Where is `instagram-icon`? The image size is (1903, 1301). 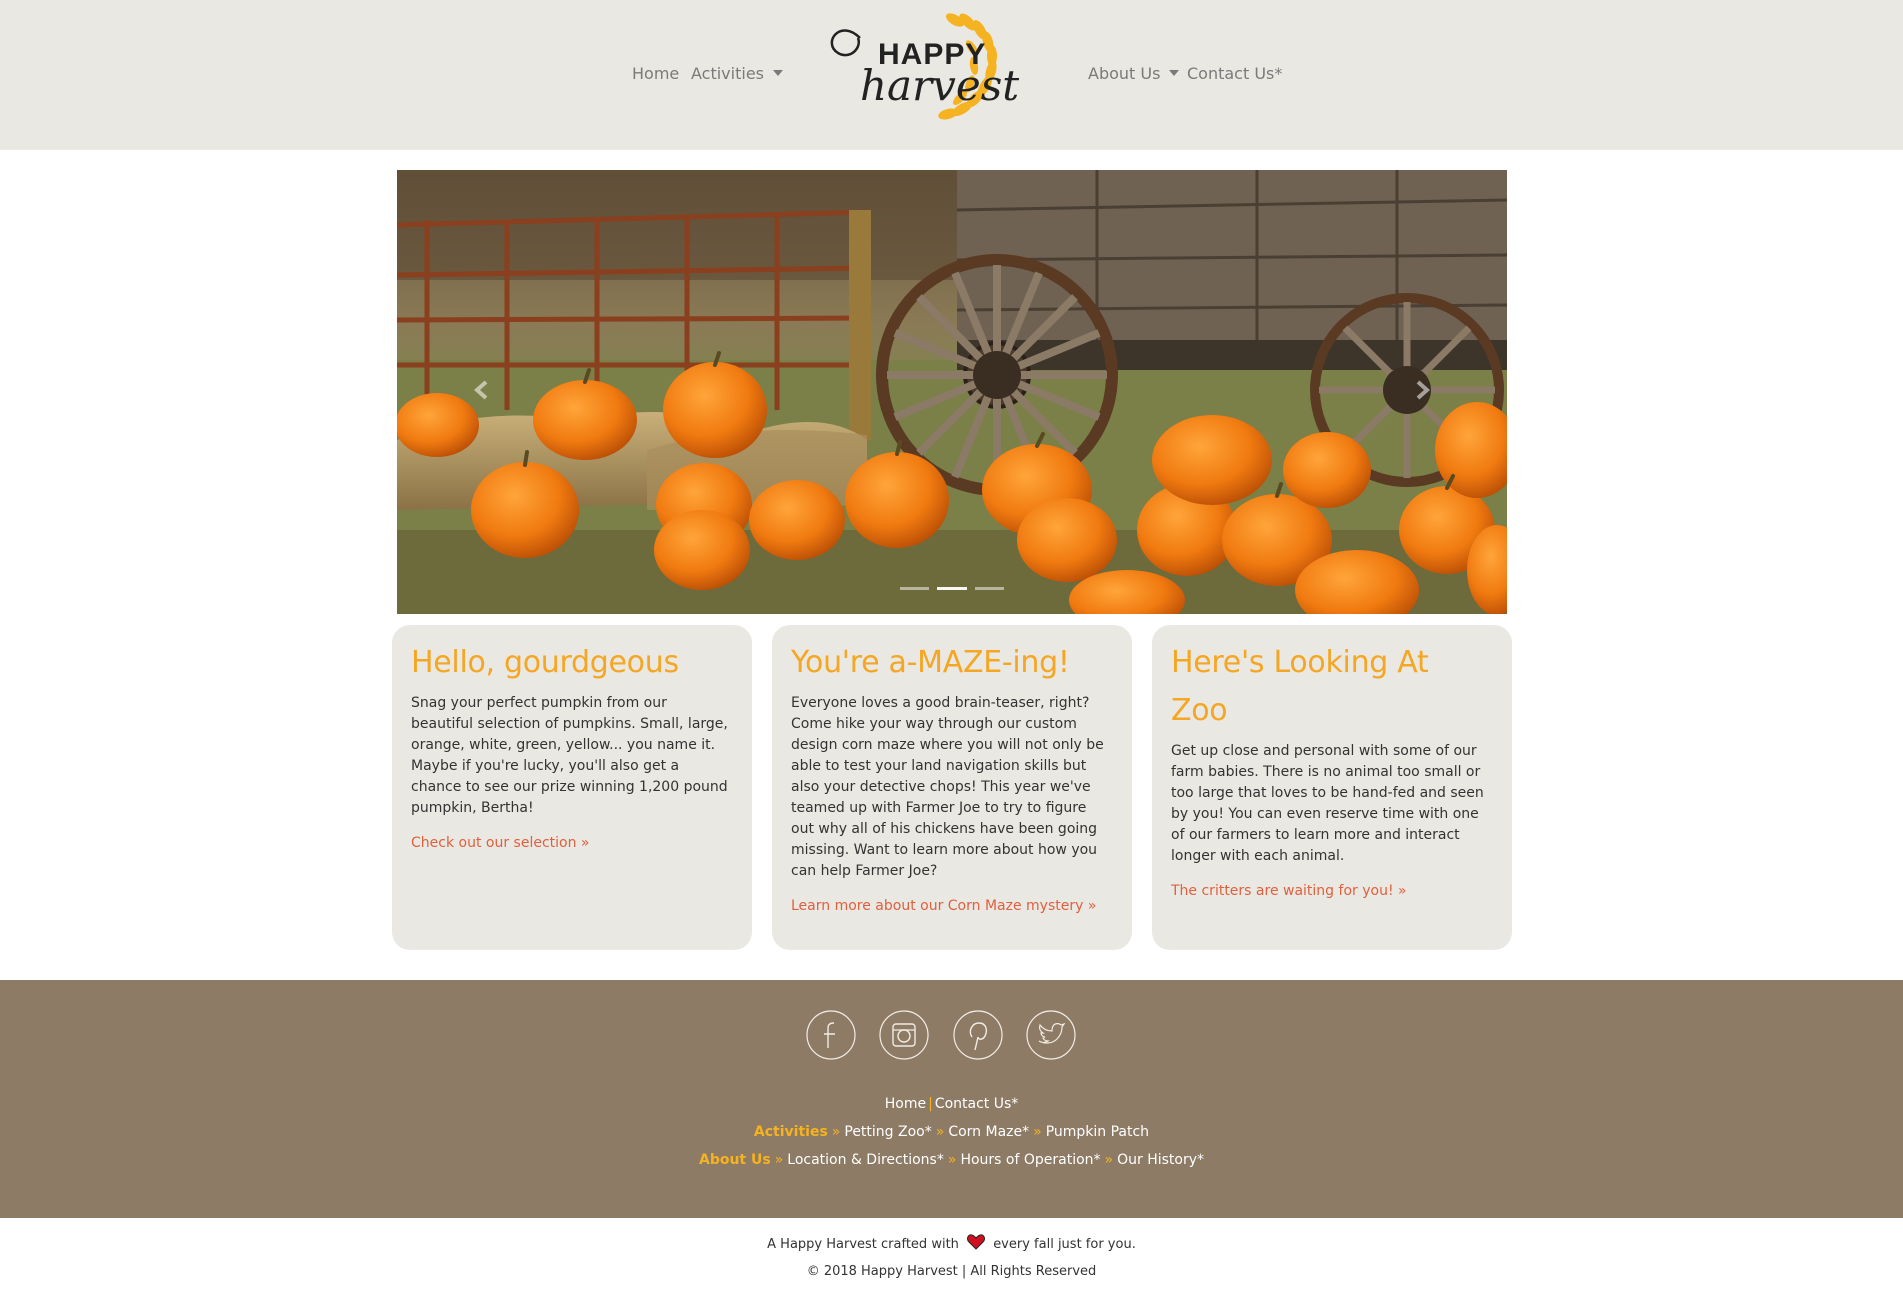
instagram-icon is located at coordinates (904, 1035).